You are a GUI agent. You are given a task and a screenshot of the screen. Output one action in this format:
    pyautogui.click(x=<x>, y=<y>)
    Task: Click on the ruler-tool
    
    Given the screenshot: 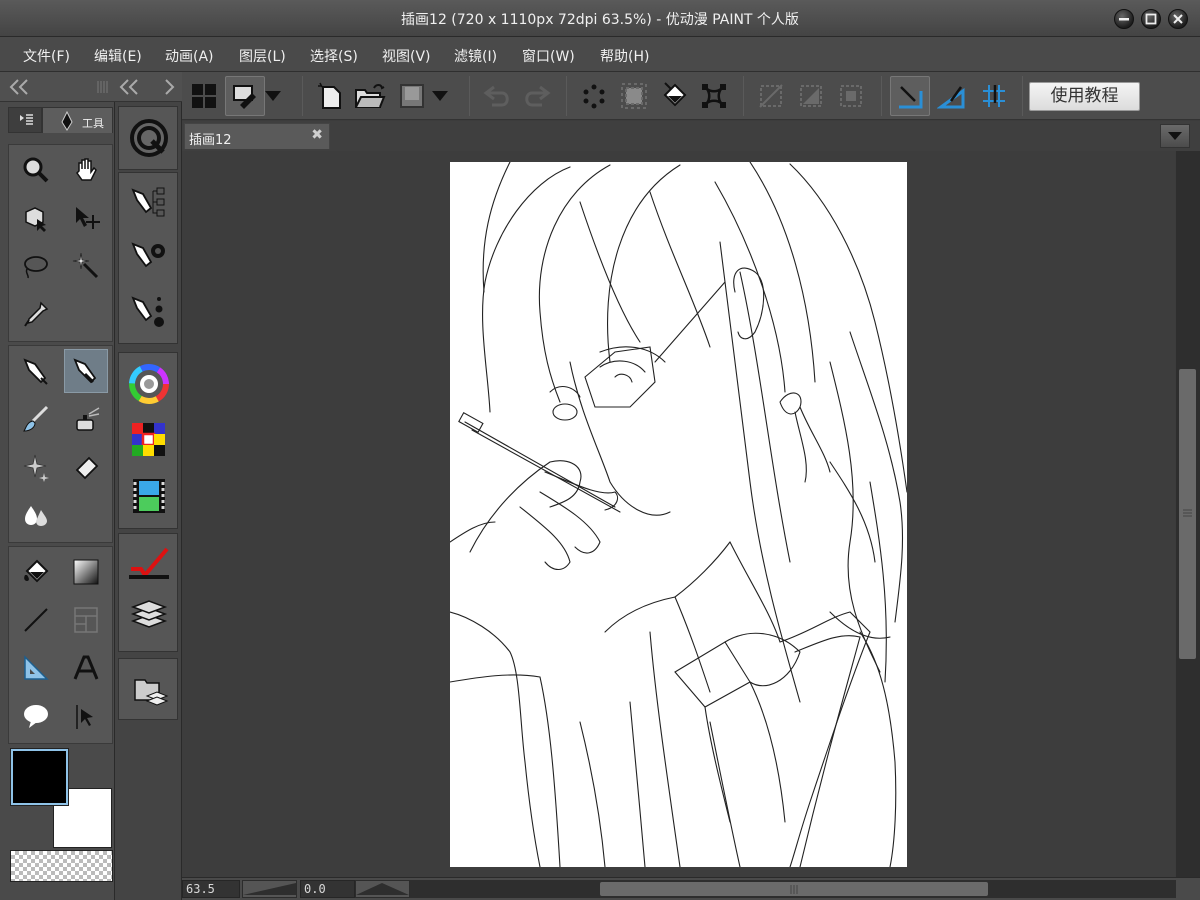 What is the action you would take?
    pyautogui.click(x=36, y=668)
    